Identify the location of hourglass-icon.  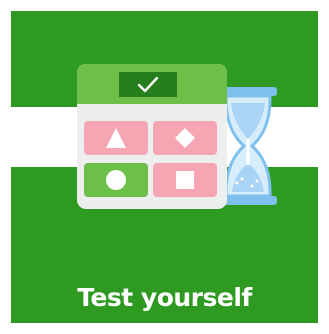
(248, 146).